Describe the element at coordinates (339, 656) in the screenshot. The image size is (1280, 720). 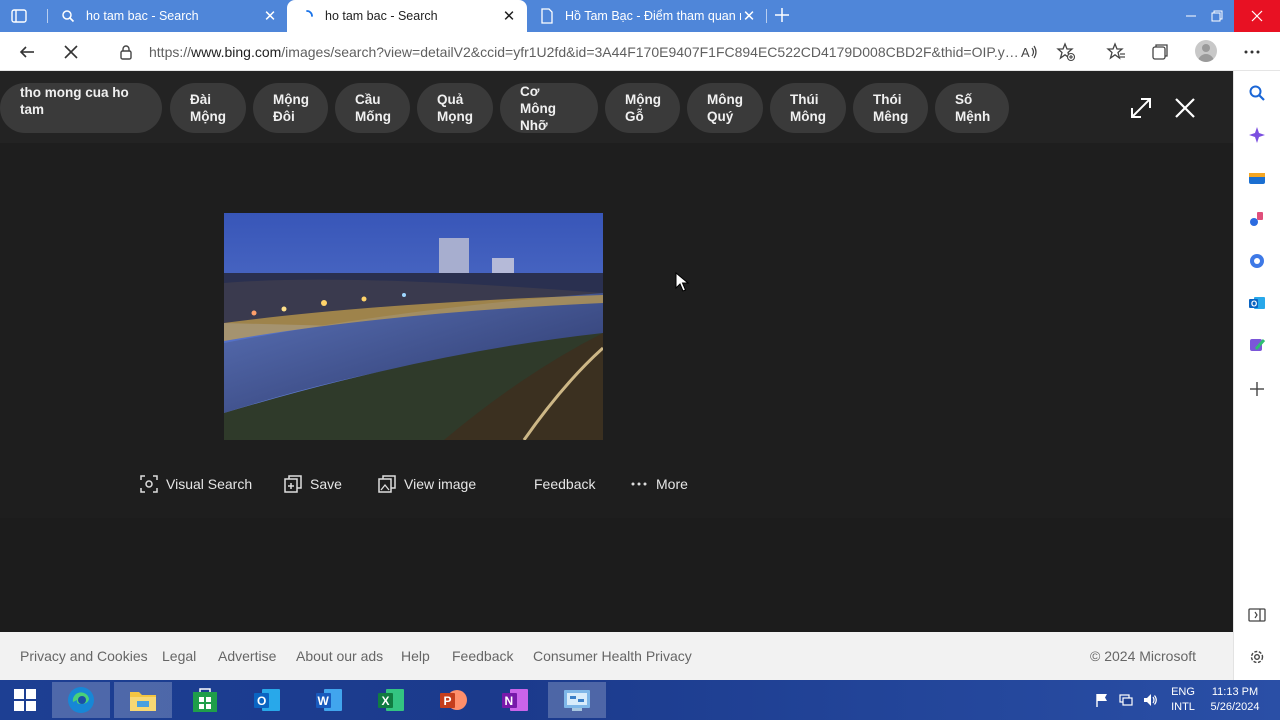
I see `footer-link: About our ads` at that location.